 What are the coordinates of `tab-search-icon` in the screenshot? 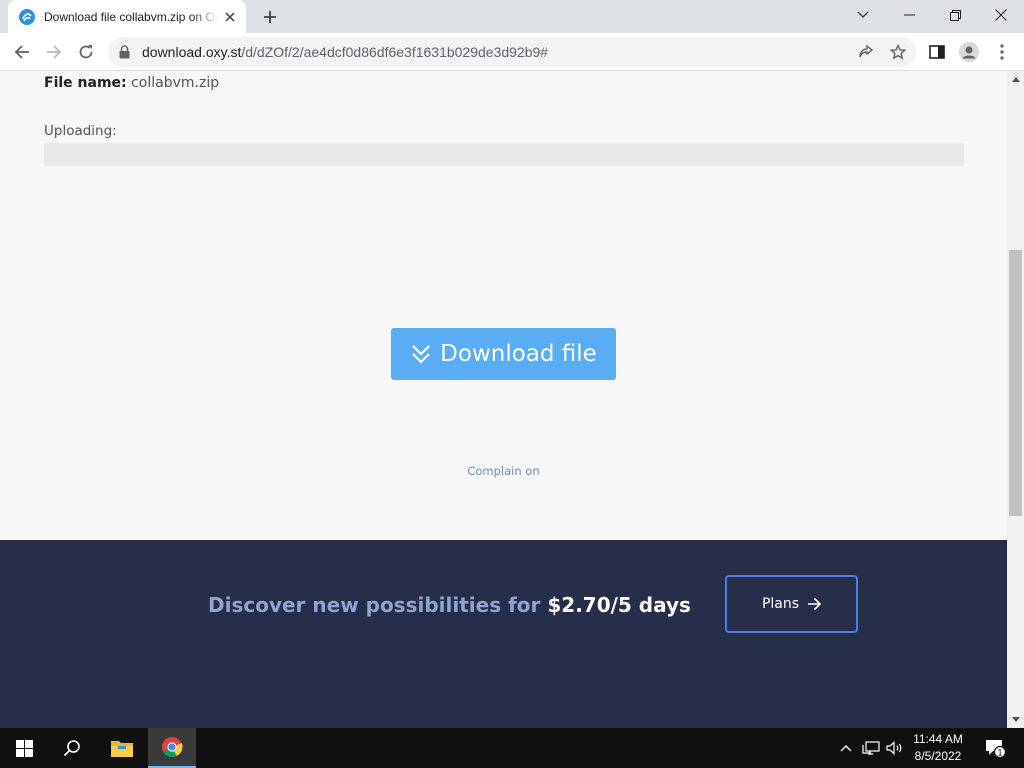 It's located at (863, 15).